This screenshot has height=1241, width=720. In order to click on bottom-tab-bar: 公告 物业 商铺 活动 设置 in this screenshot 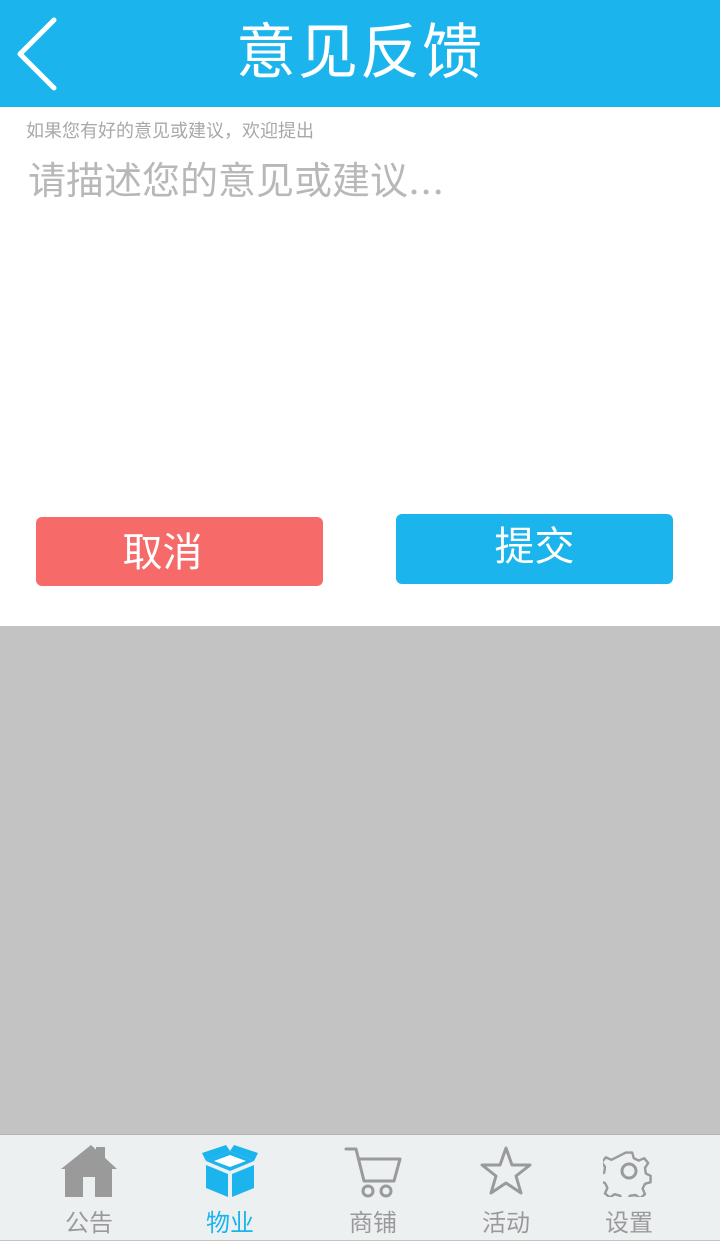, I will do `click(360, 1187)`.